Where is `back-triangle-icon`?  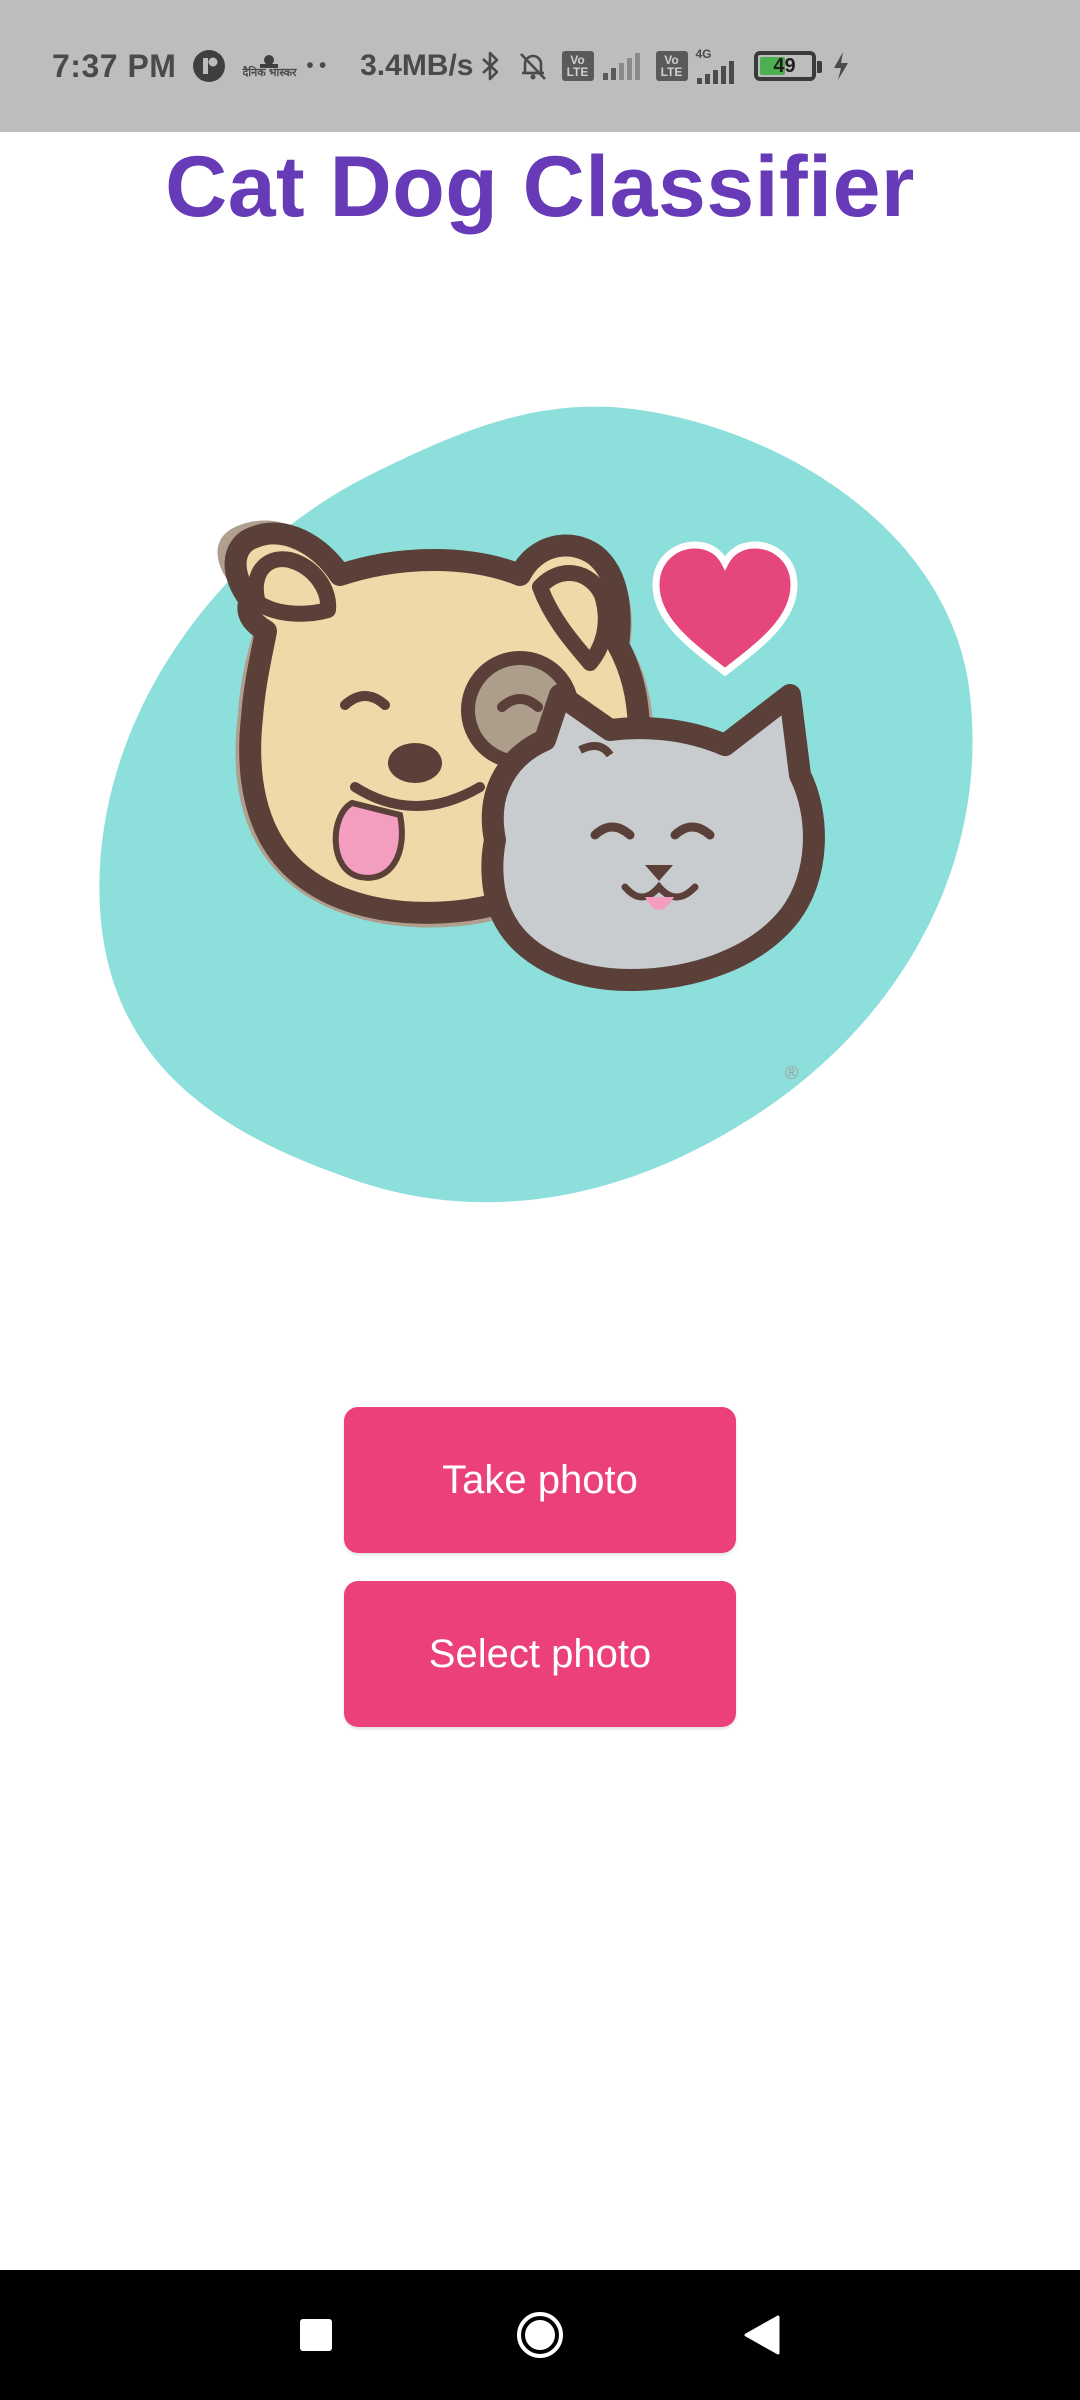
back-triangle-icon is located at coordinates (762, 2335).